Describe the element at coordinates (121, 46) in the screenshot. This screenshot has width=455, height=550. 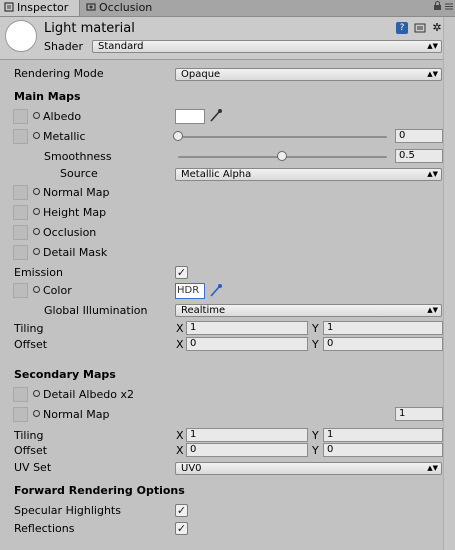
I see `shader-value: Standard` at that location.